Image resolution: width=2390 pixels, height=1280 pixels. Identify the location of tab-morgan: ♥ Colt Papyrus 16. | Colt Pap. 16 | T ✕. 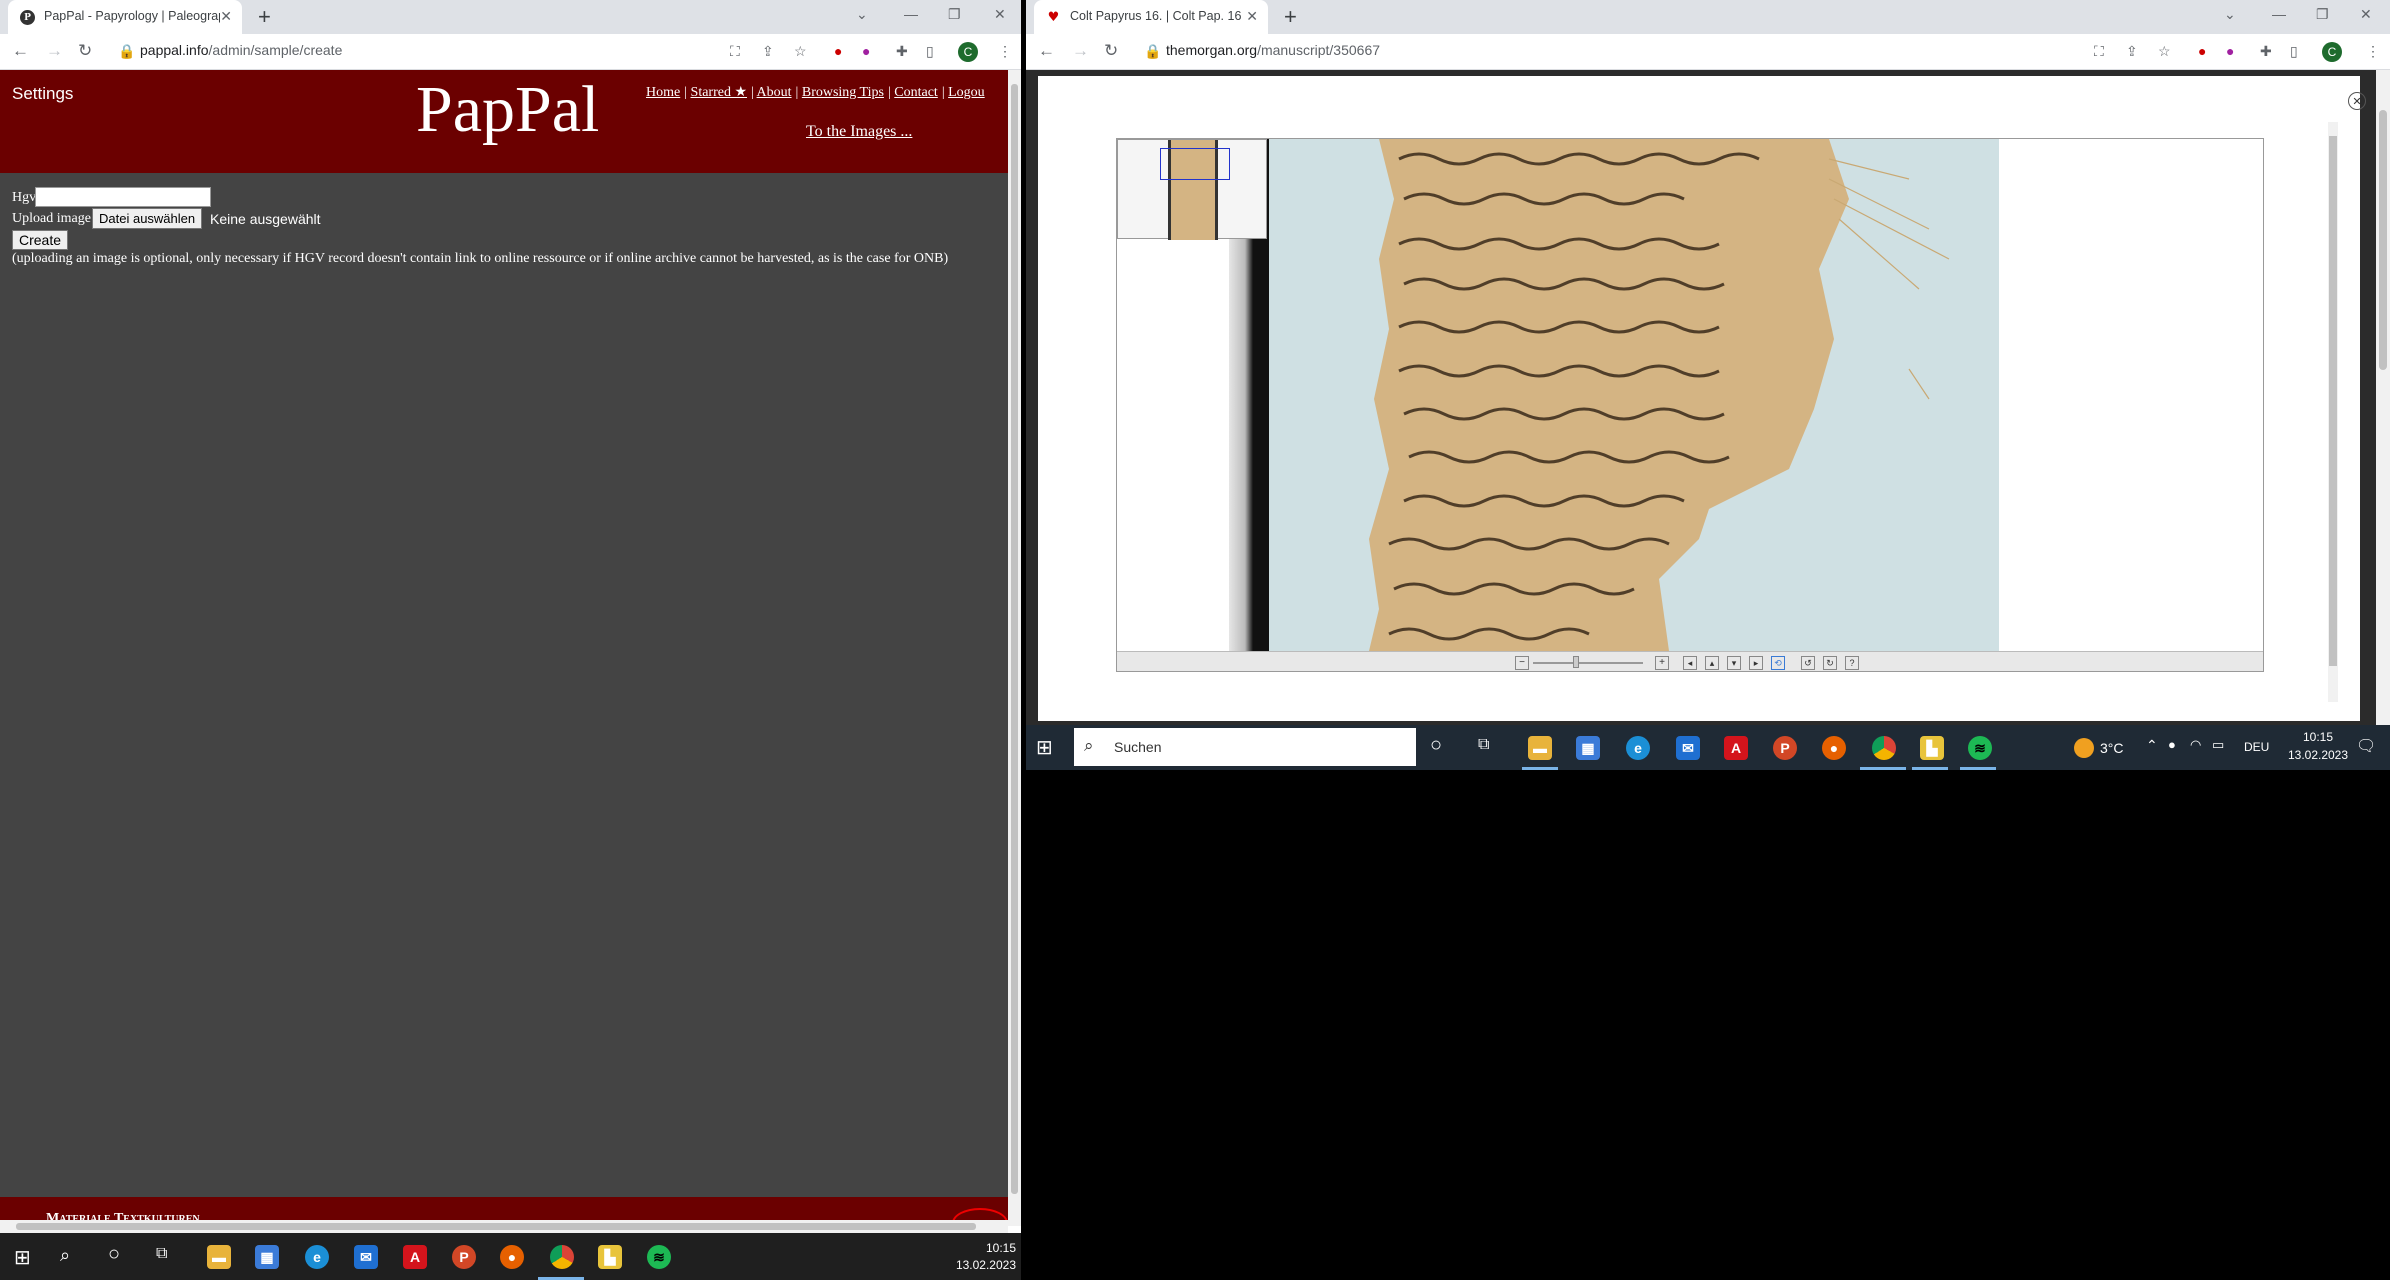
(1151, 17).